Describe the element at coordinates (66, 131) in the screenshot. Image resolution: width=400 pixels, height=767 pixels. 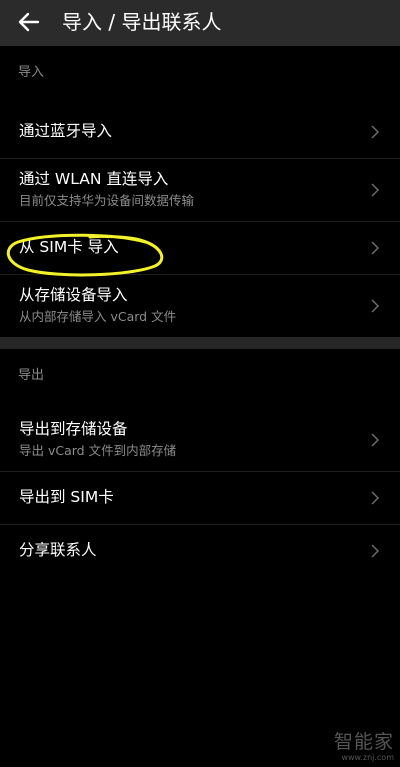
I see `item-title: 通过蓝牙导入` at that location.